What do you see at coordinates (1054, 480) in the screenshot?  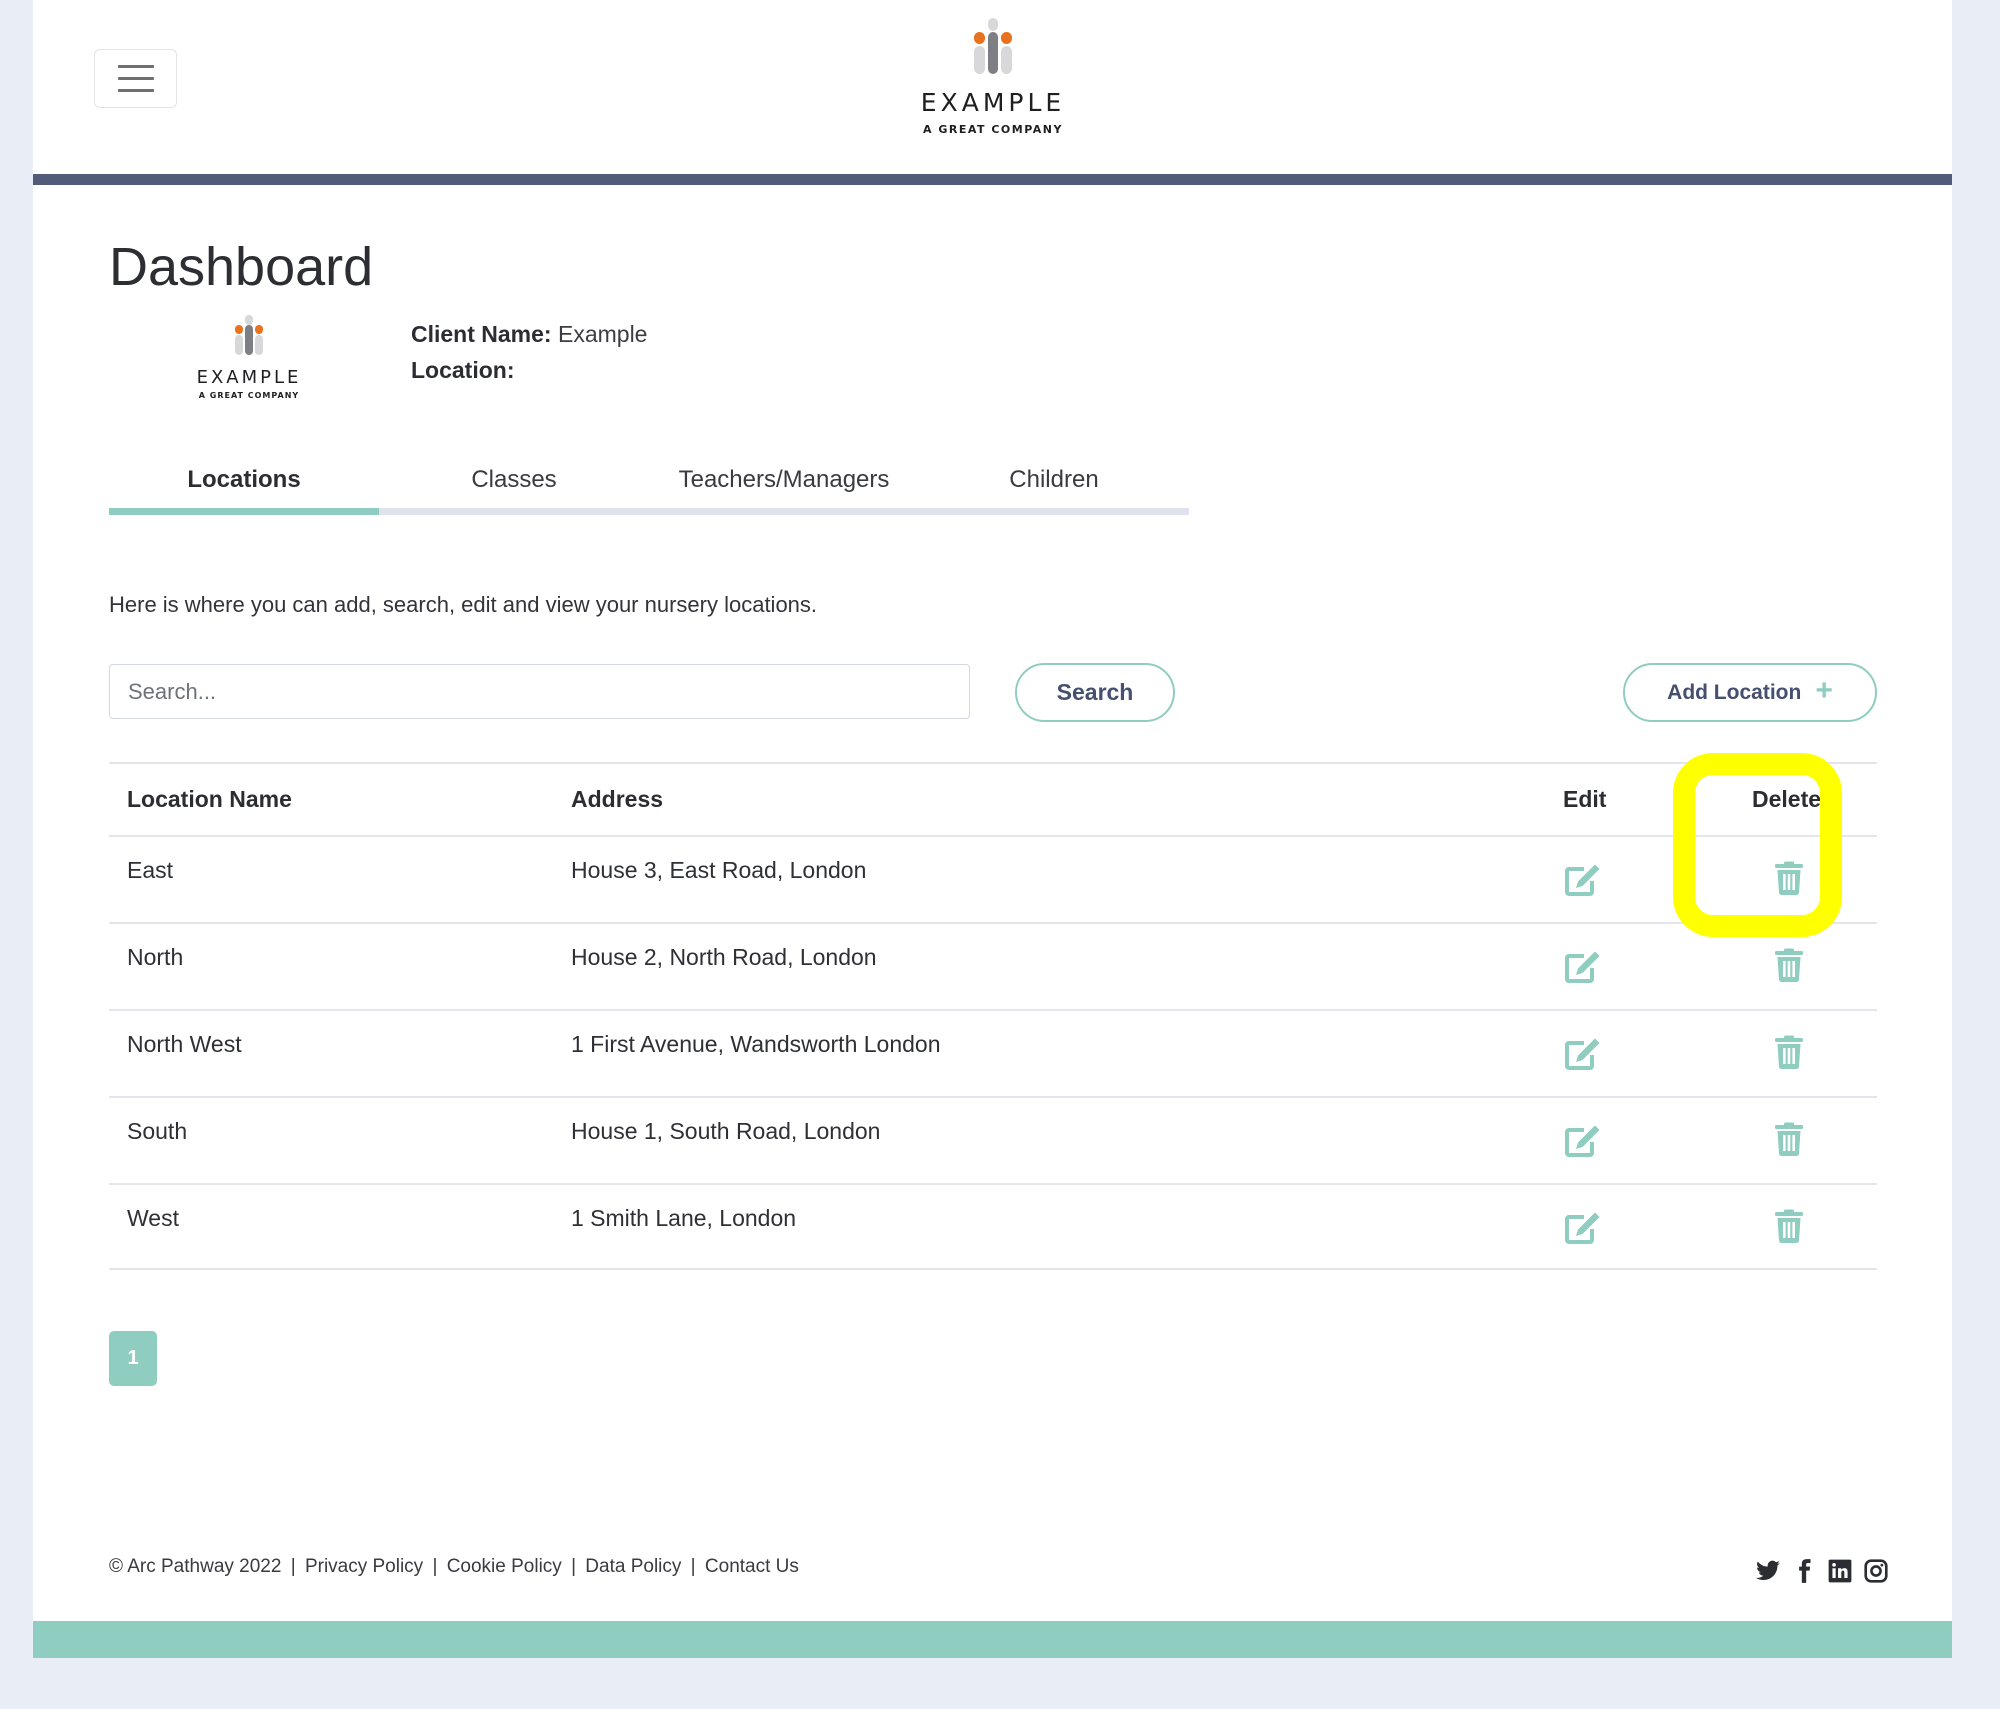 I see `tab-children: Children` at bounding box center [1054, 480].